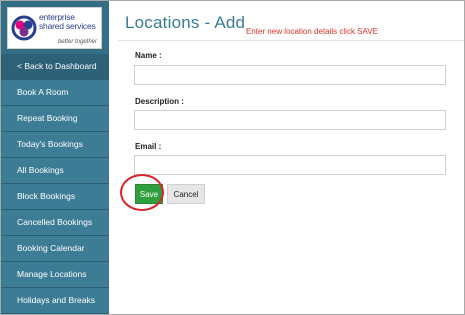  What do you see at coordinates (55, 171) in the screenshot?
I see `sidebar-item-all-bookings: All Bookings` at bounding box center [55, 171].